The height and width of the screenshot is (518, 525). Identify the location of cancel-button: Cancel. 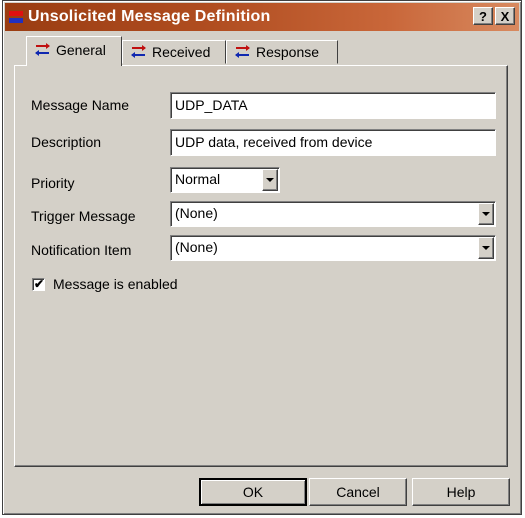
(358, 492).